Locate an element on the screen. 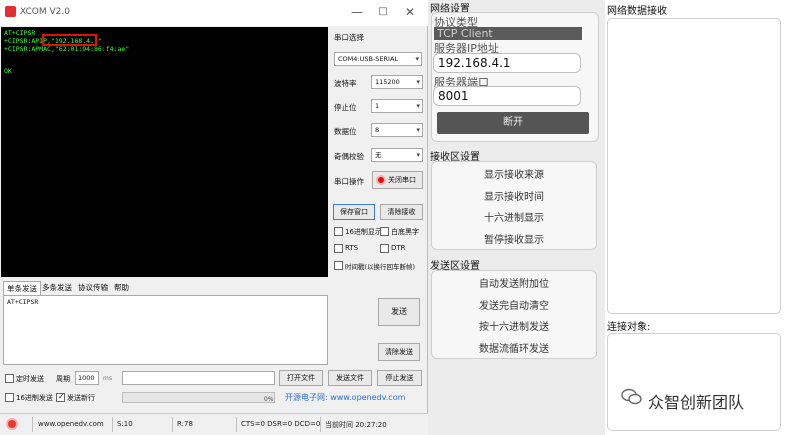  rts-checkbox is located at coordinates (338, 248).